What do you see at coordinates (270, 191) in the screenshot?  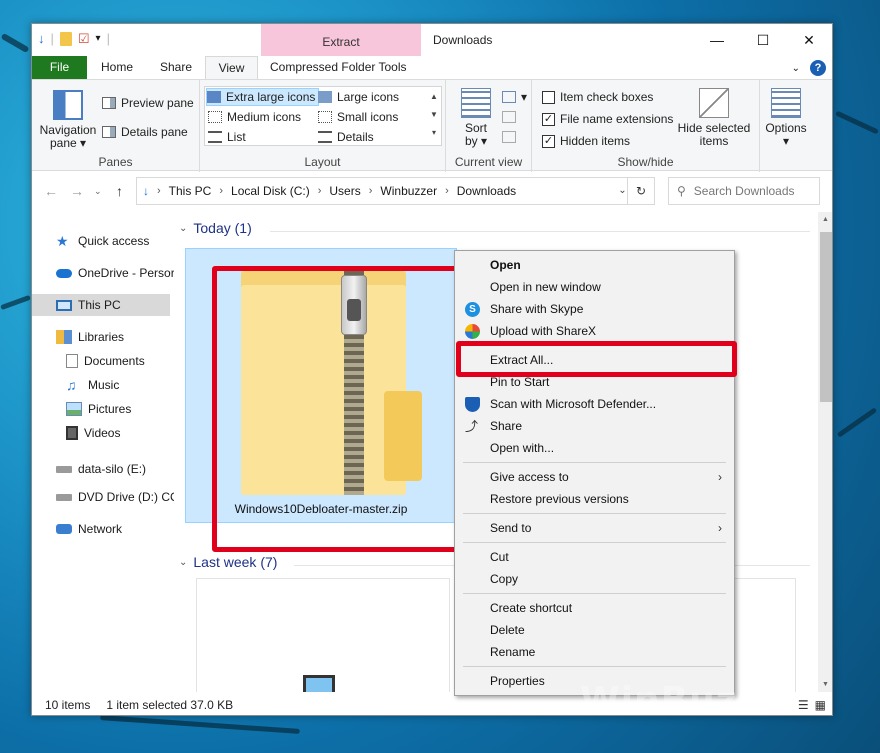 I see `breadcrumb-local-disk: Local Disk (C:)` at bounding box center [270, 191].